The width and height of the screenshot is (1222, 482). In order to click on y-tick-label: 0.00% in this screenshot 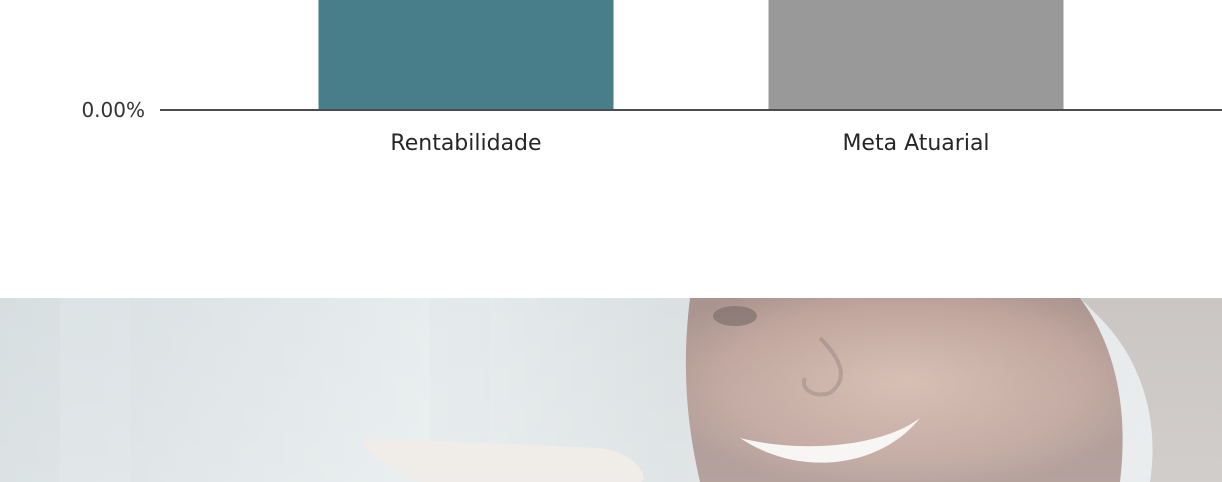, I will do `click(113, 110)`.